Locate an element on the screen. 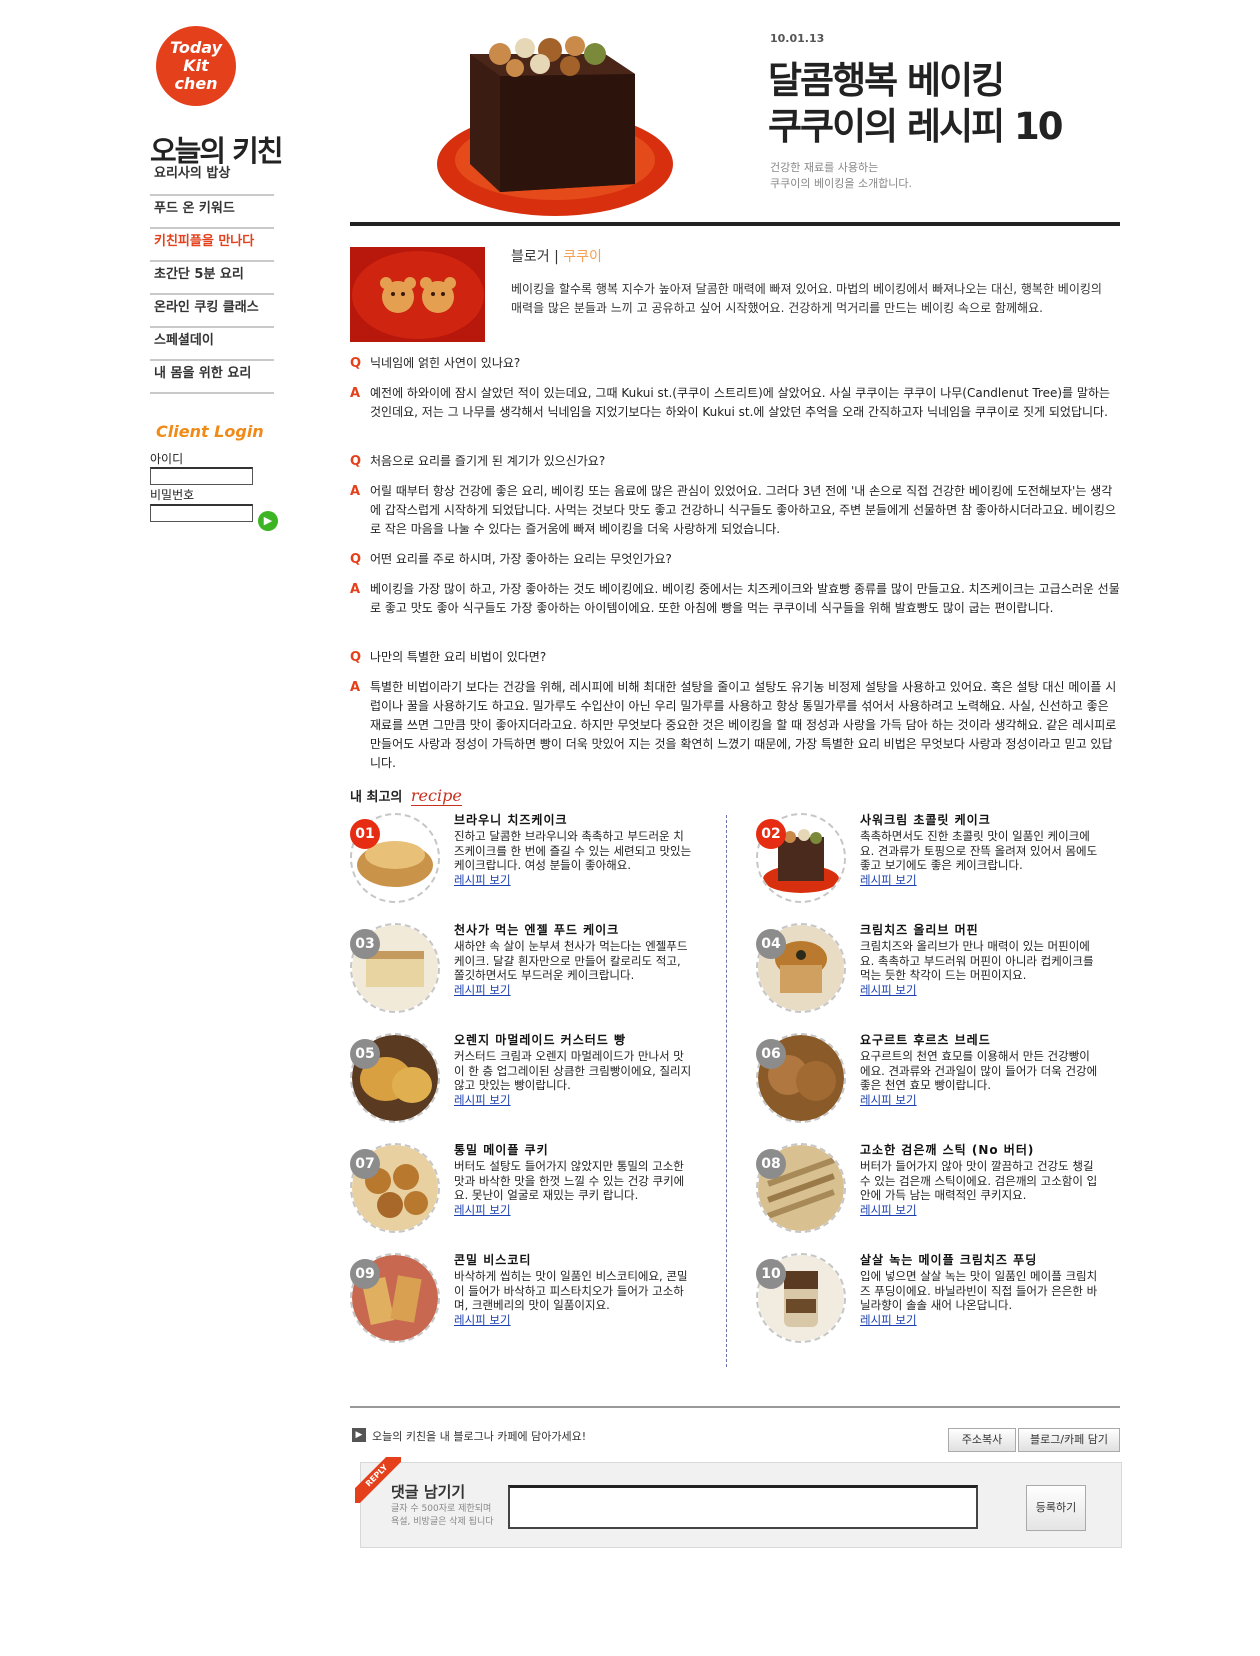 This screenshot has width=1260, height=1656. question-text: 어떤 요리를 주로 하시며, 가장 좋아하는 요리는 무엇인가요? is located at coordinates (521, 559).